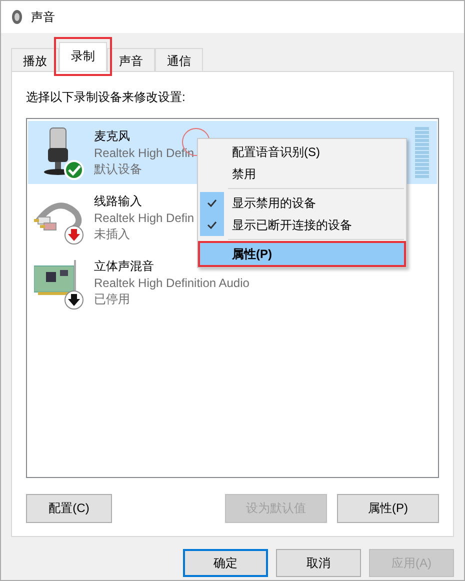 The image size is (465, 581). What do you see at coordinates (112, 299) in the screenshot?
I see `device-status: 已停用` at bounding box center [112, 299].